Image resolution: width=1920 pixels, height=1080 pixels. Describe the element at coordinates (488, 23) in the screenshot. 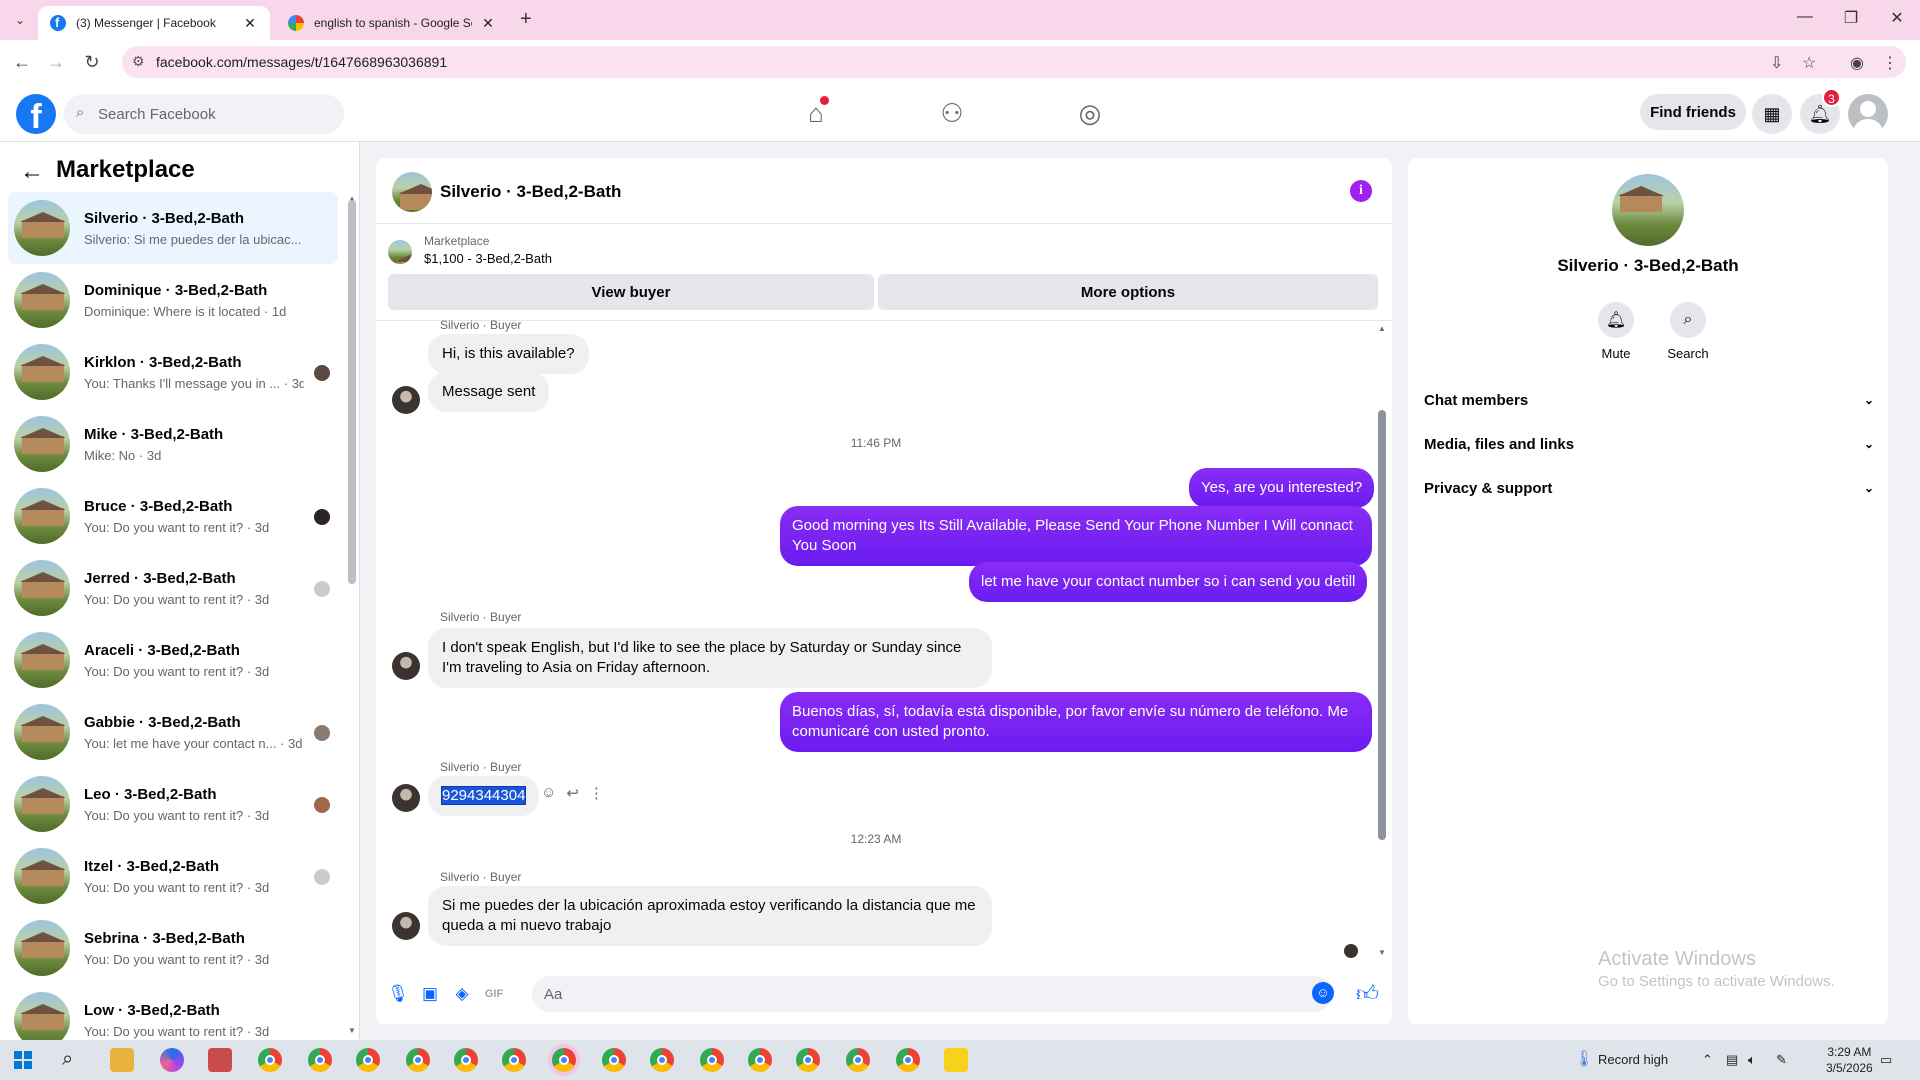

I see `close-tab-icon: ✕` at that location.